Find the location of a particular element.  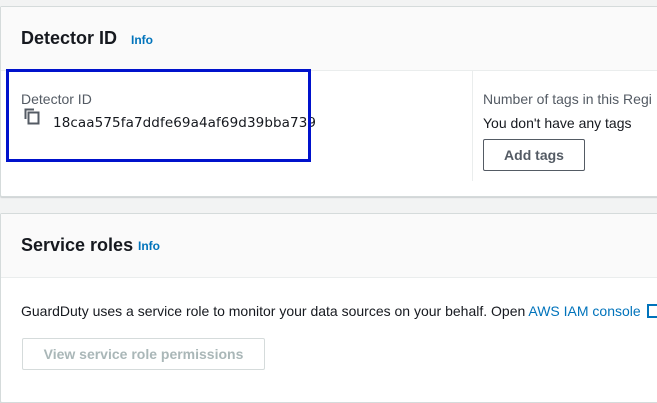

copy-icon is located at coordinates (32, 116).